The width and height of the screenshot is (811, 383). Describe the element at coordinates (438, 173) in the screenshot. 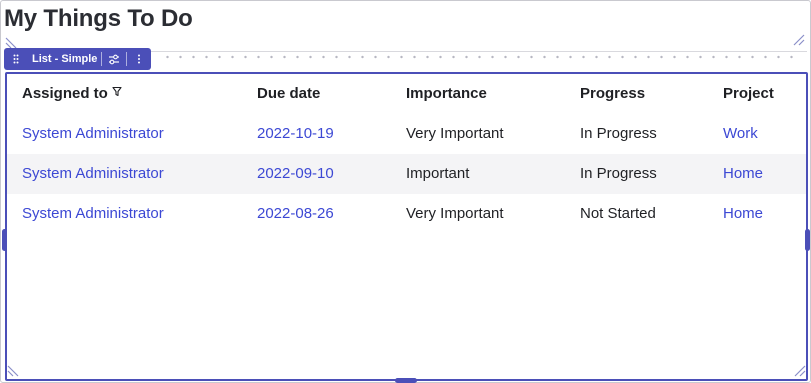

I see `importance-value: Important` at that location.